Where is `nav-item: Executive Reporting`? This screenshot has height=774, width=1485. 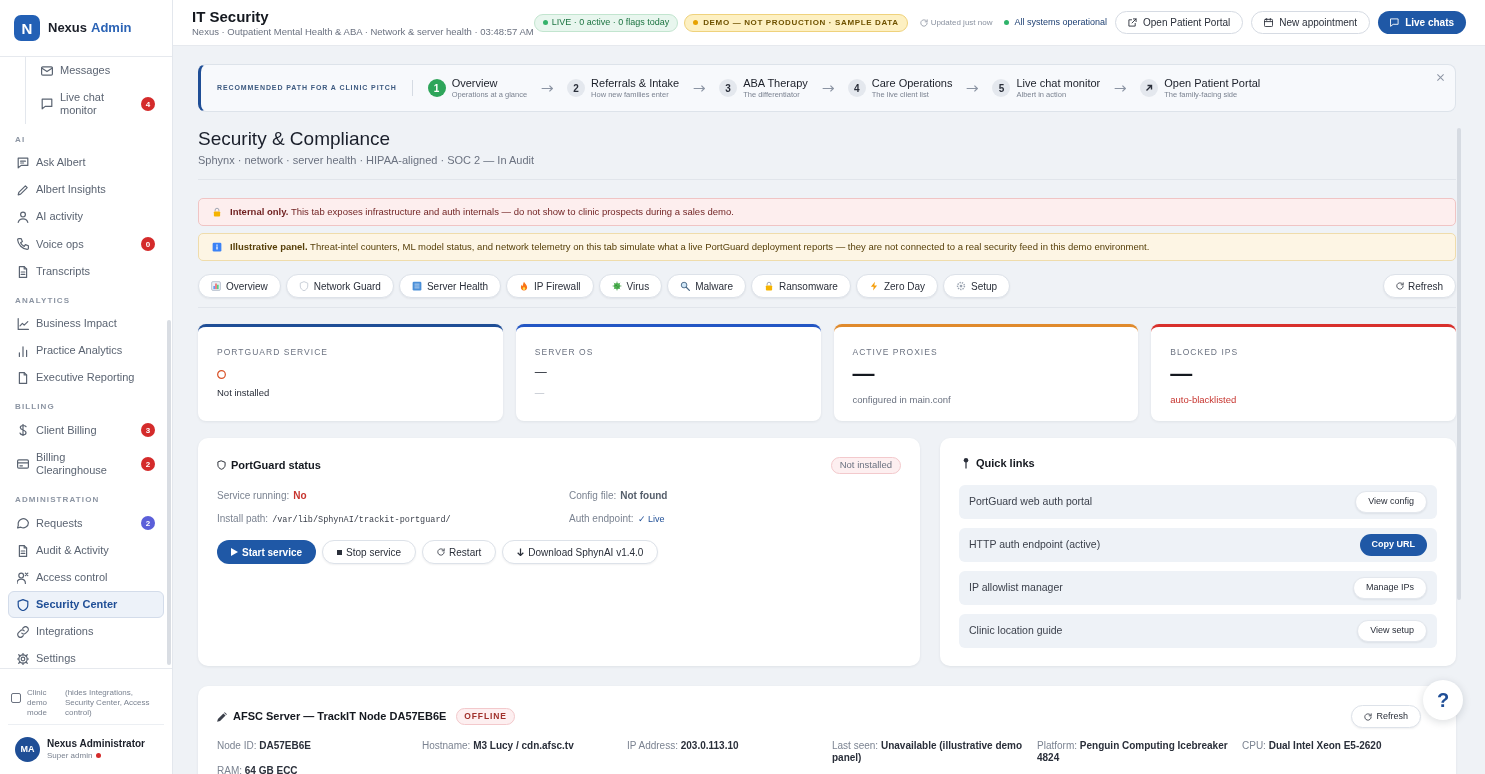
nav-item: Executive Reporting is located at coordinates (86, 377).